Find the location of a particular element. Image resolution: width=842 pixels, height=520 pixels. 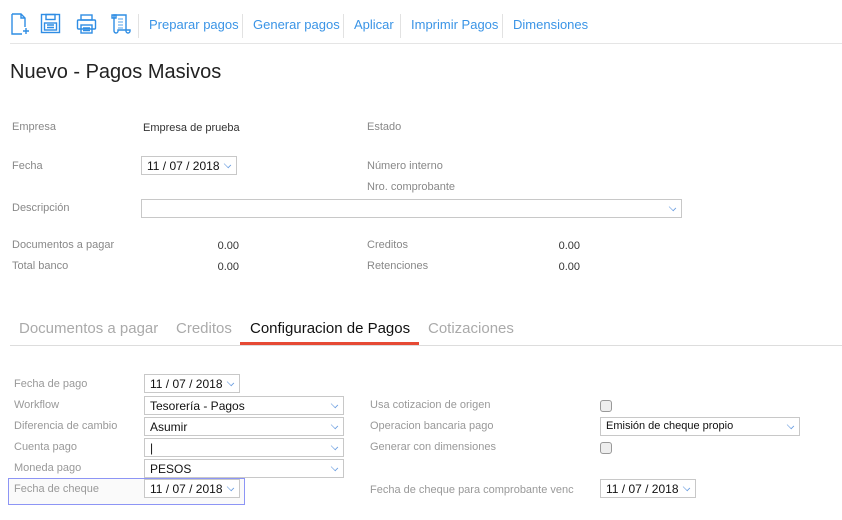

fecha-cheque-venc-value: 11 / 07 / 2018 is located at coordinates (642, 489).